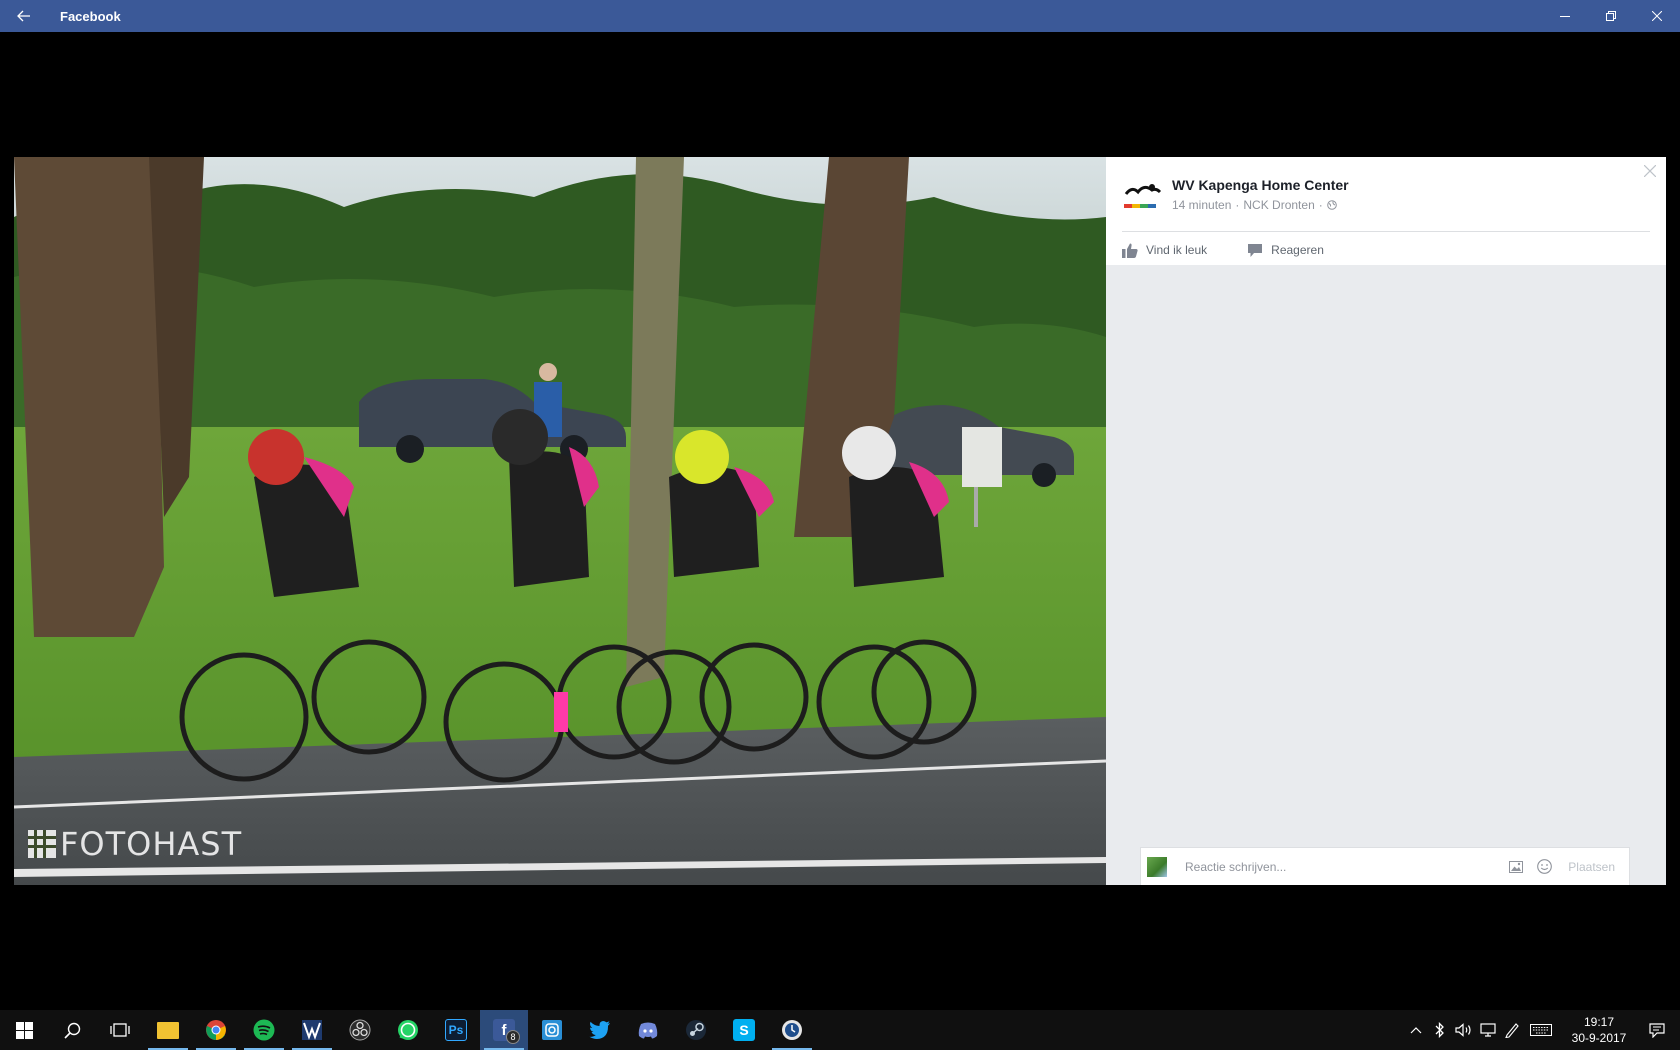 Image resolution: width=1680 pixels, height=1050 pixels. I want to click on page-logo, so click(1142, 197).